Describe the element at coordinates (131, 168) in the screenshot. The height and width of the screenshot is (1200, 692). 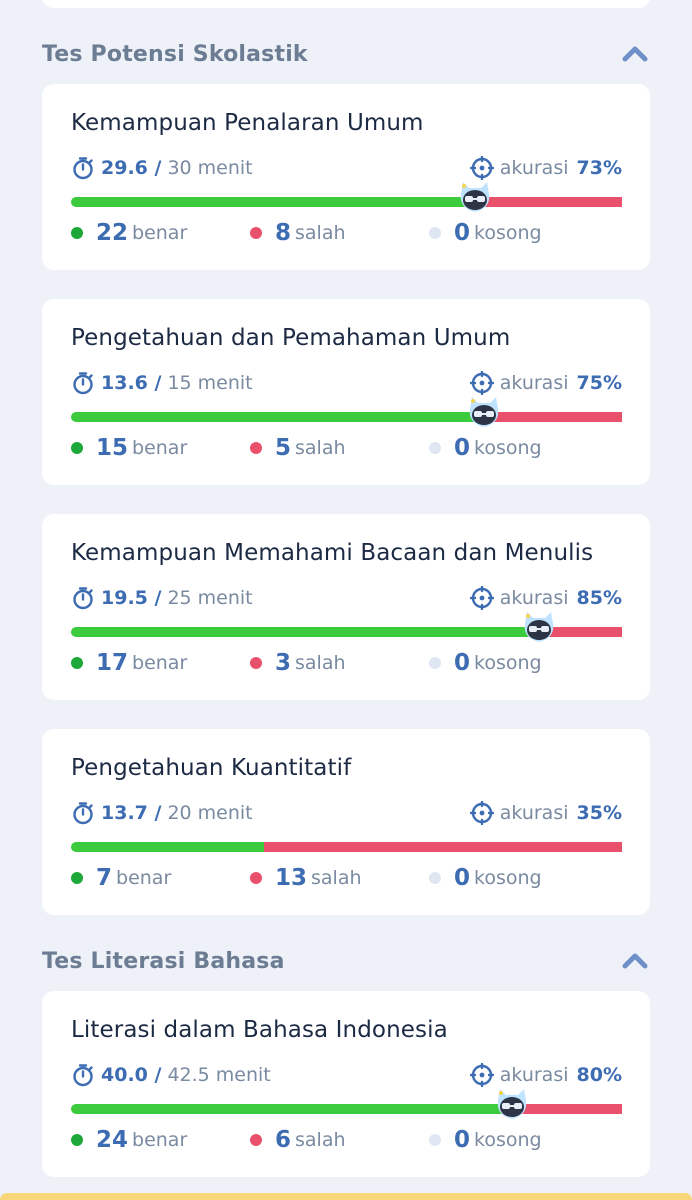
I see `time-used: 29.6 /` at that location.